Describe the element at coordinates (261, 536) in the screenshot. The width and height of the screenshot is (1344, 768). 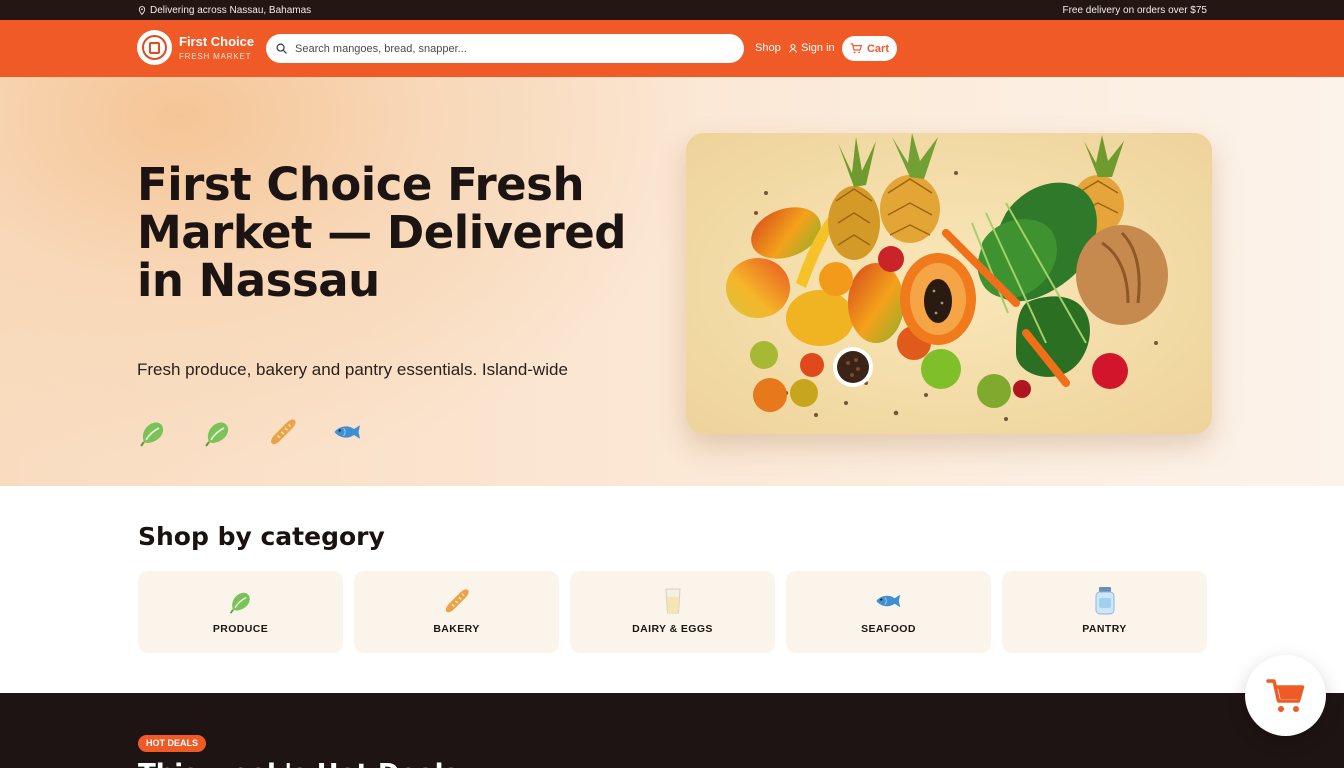
I see `category-heading: Shop by category` at that location.